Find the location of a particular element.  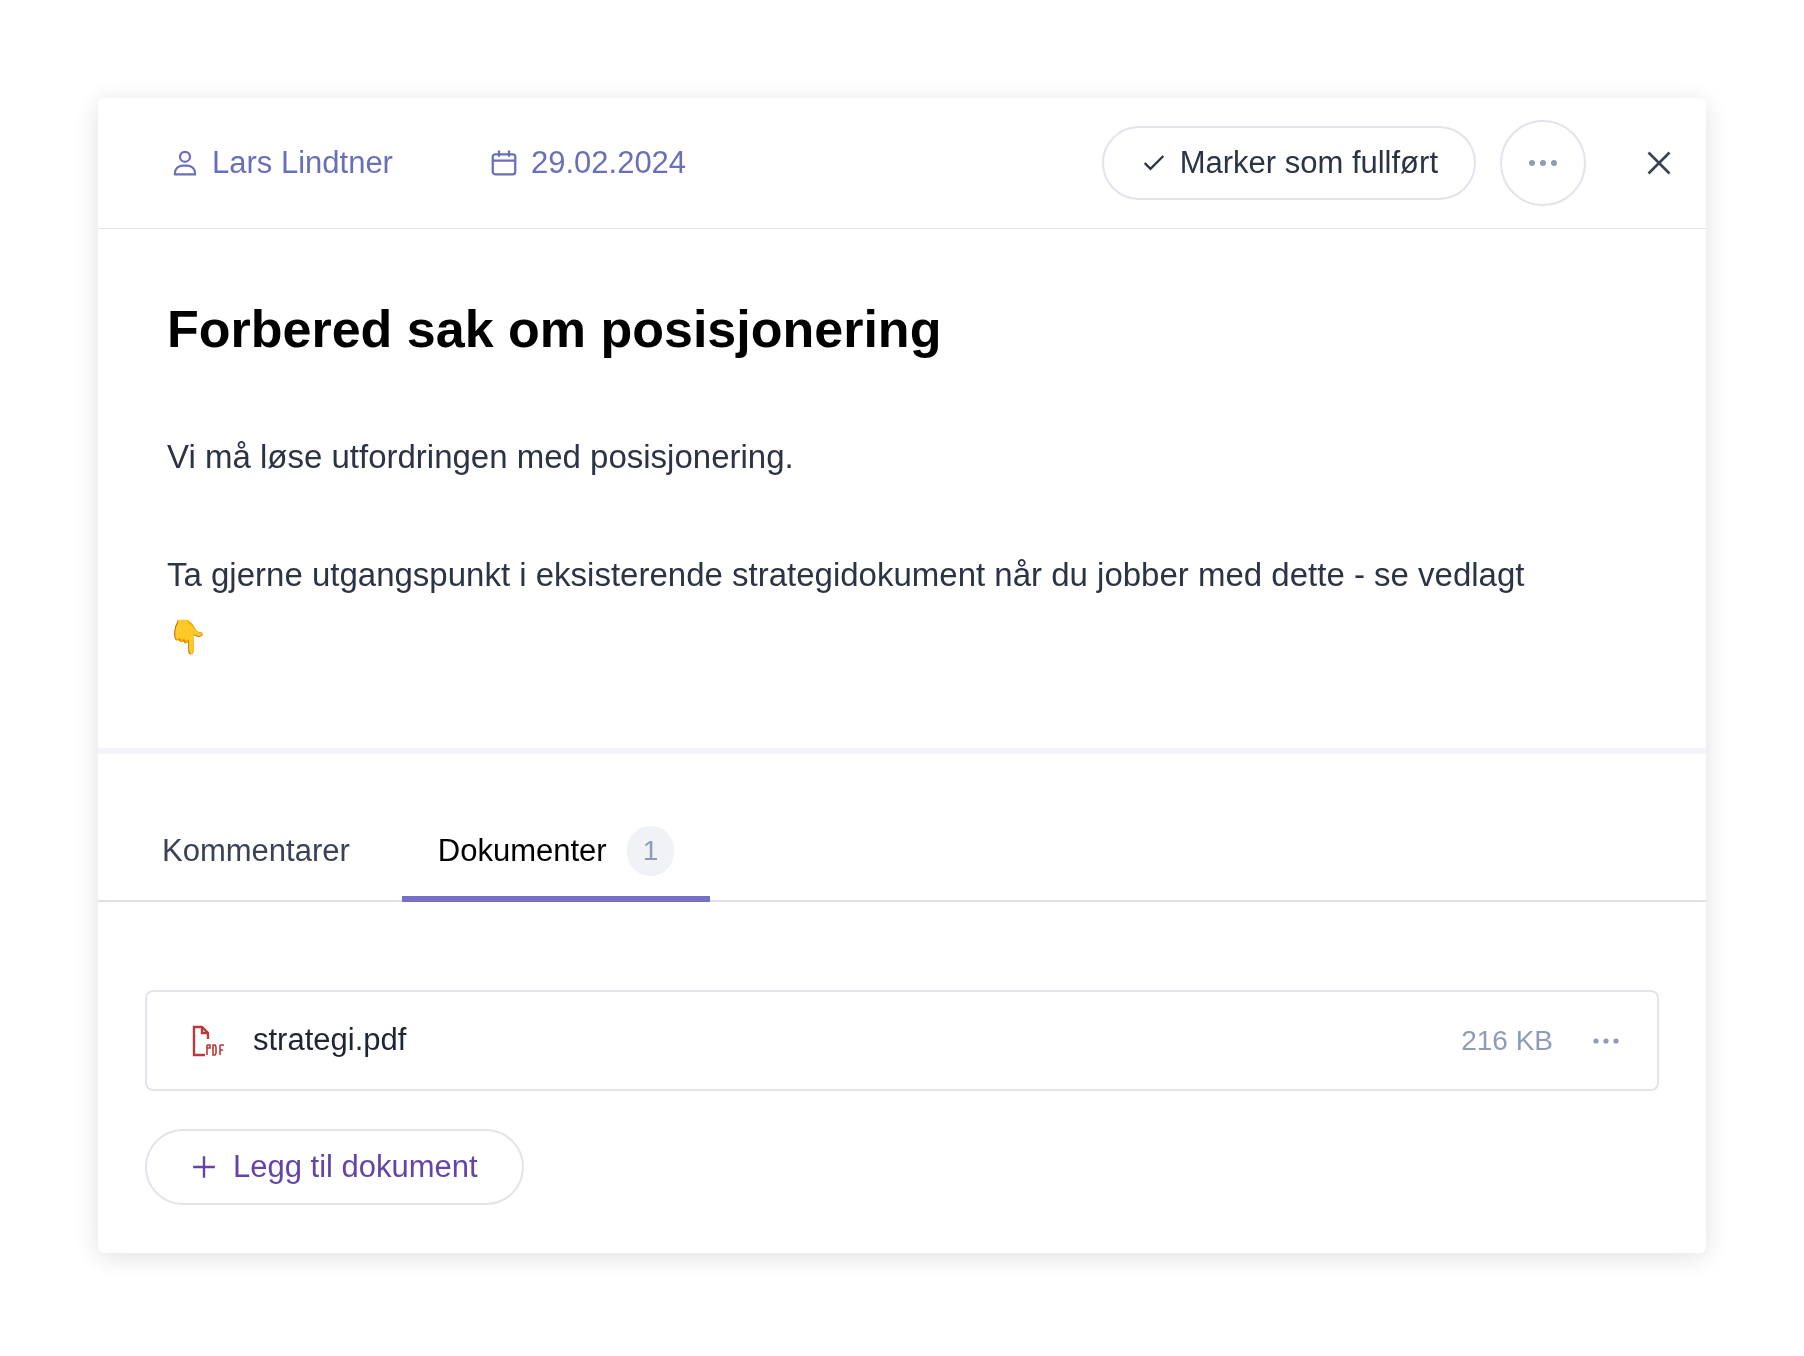

tab: Dokumenter 1 is located at coordinates (556, 864).